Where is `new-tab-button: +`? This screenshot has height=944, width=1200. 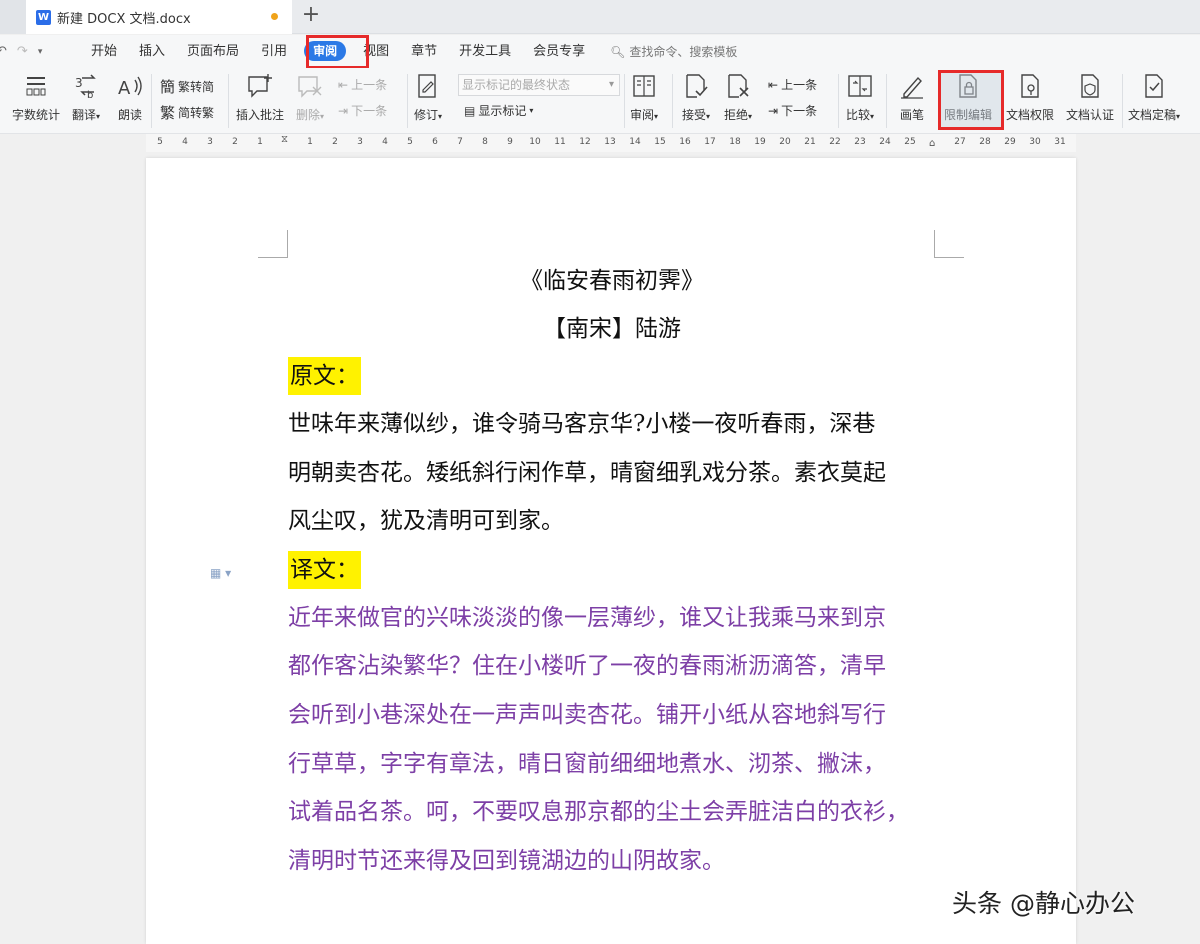
new-tab-button: + is located at coordinates (311, 16).